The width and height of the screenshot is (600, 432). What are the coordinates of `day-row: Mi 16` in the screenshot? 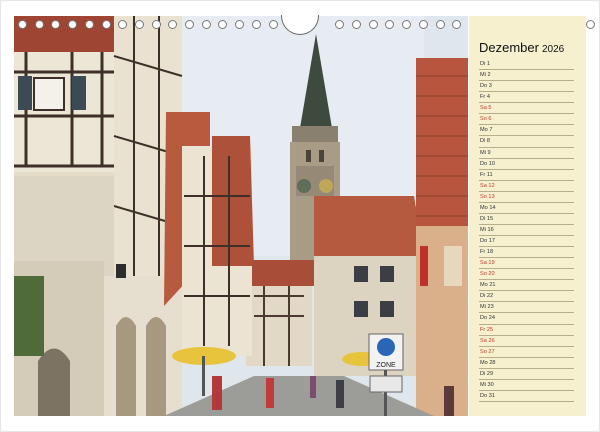 It's located at (526, 230).